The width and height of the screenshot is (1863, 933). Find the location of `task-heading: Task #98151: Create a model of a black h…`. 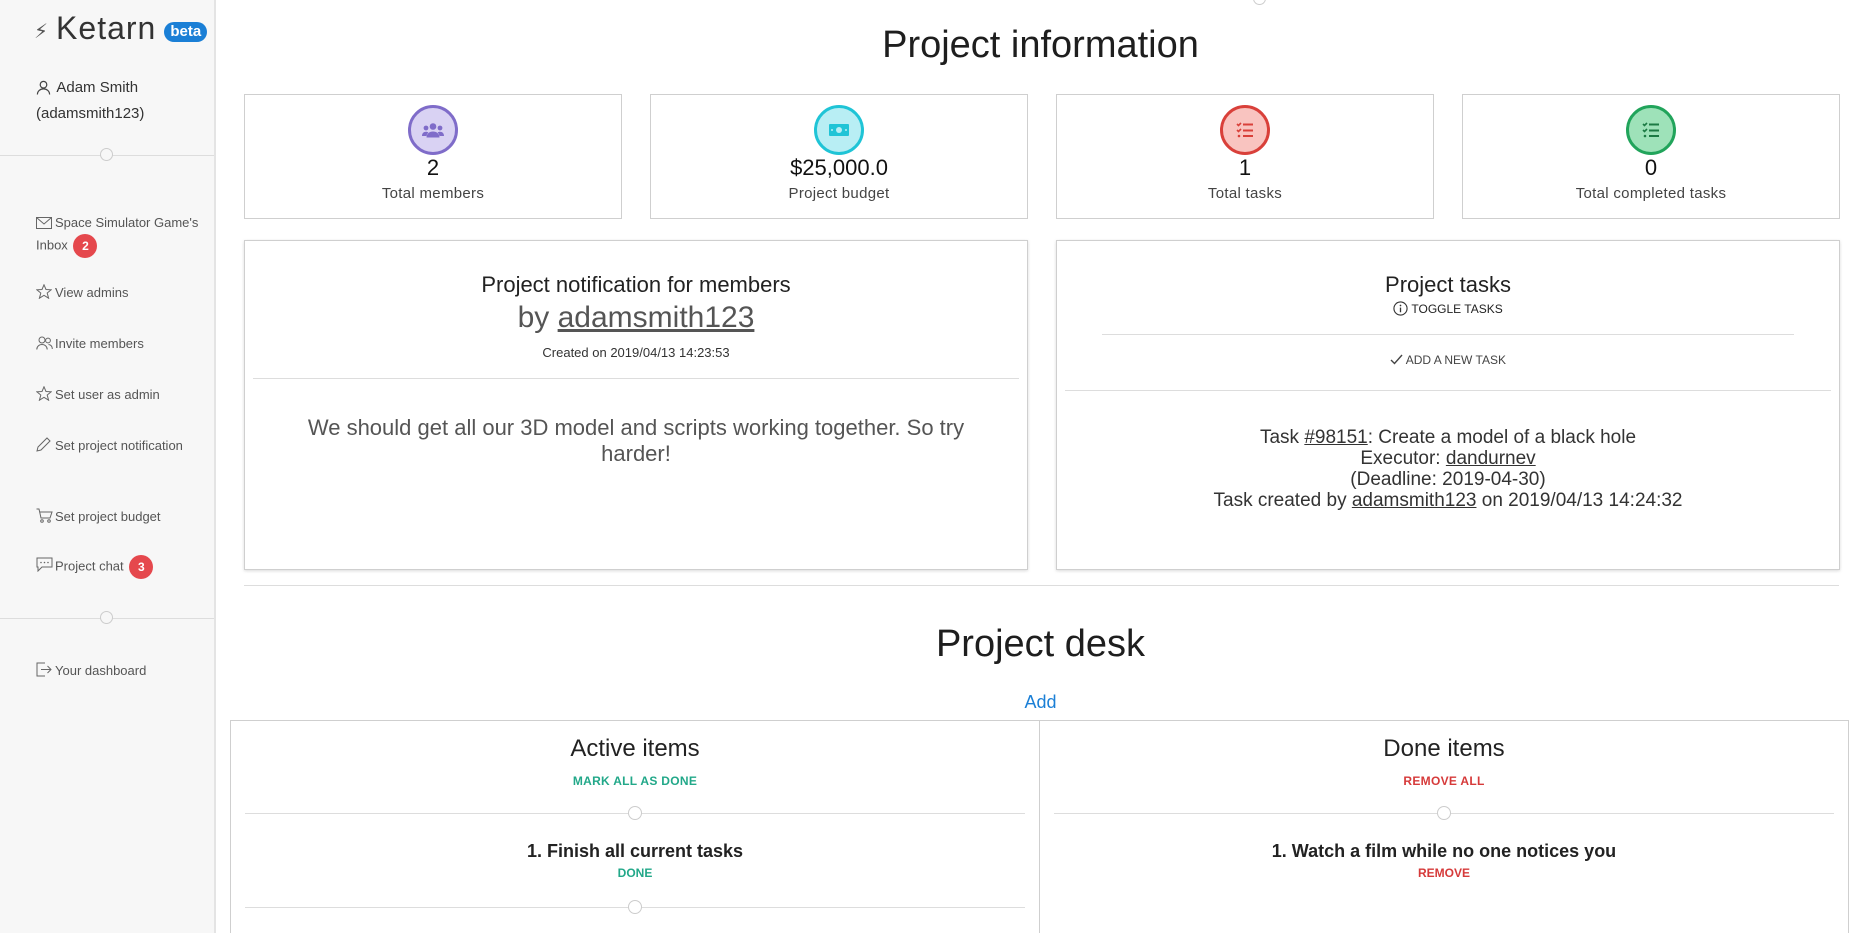

task-heading: Task #98151: Create a model of a black h… is located at coordinates (1448, 437).